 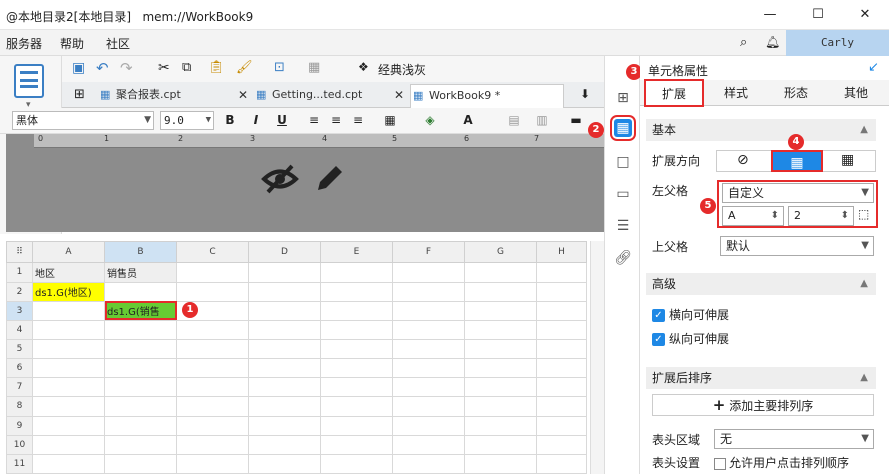 I want to click on row-header: 3, so click(x=19, y=310).